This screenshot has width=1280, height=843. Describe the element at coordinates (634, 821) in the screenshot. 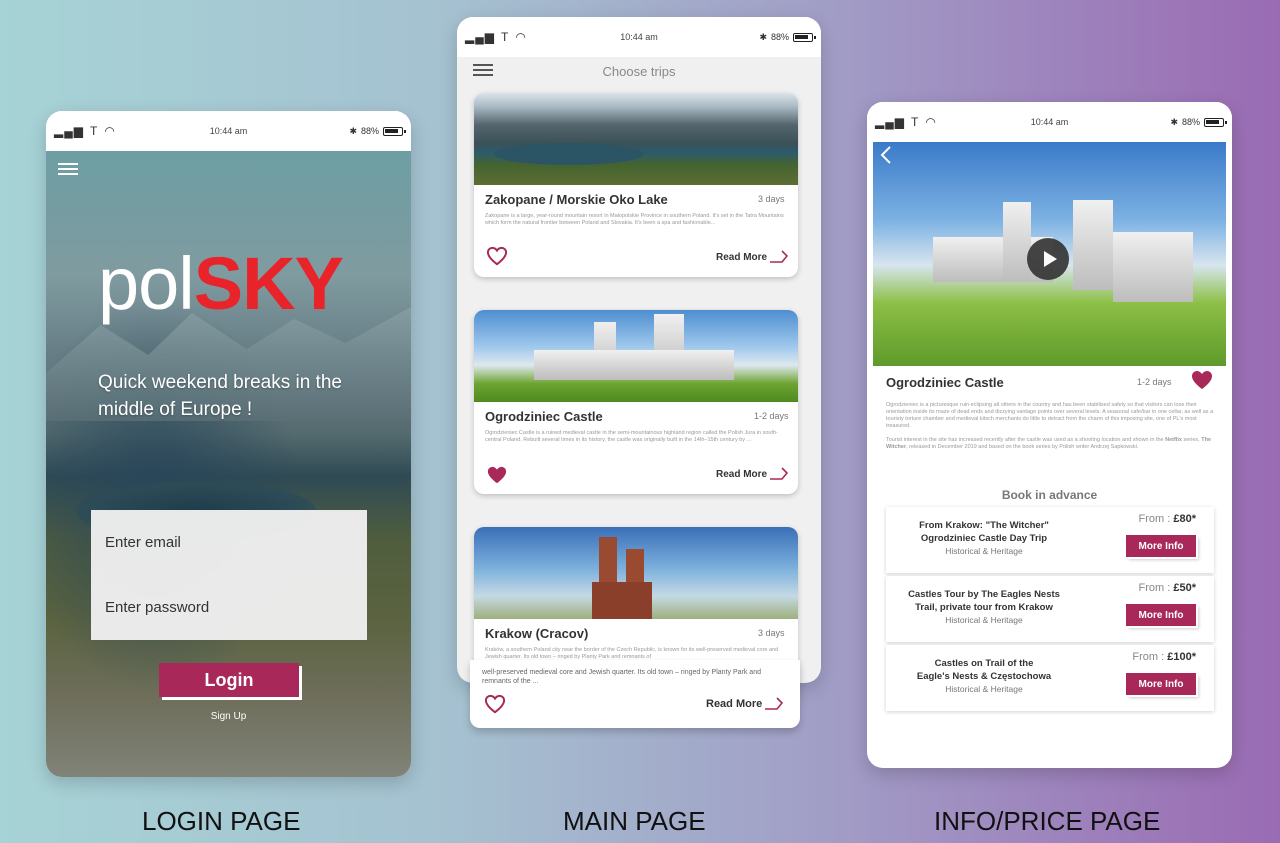

I see `caption-main: MAIN PAGE` at that location.